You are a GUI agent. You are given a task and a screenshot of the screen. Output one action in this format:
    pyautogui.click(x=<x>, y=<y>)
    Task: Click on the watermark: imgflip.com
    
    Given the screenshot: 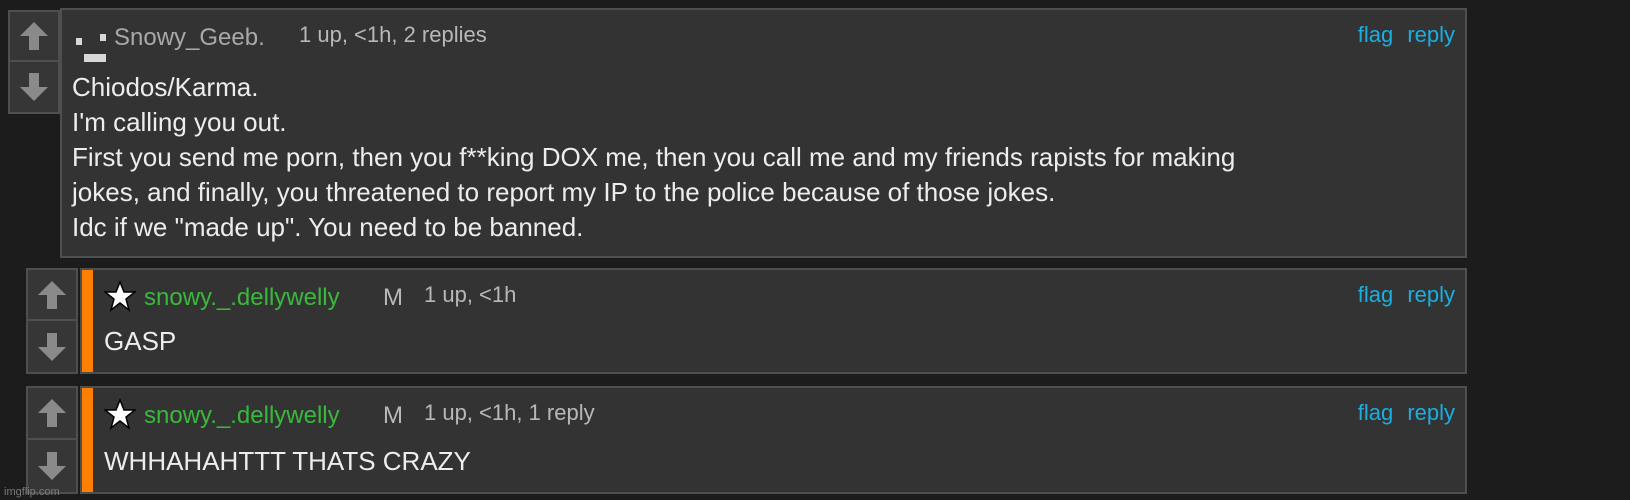 What is the action you would take?
    pyautogui.click(x=32, y=492)
    